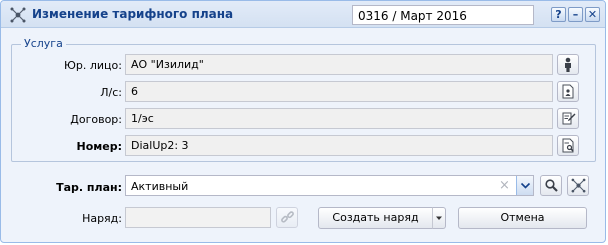  I want to click on create-order-menu-button, so click(439, 218).